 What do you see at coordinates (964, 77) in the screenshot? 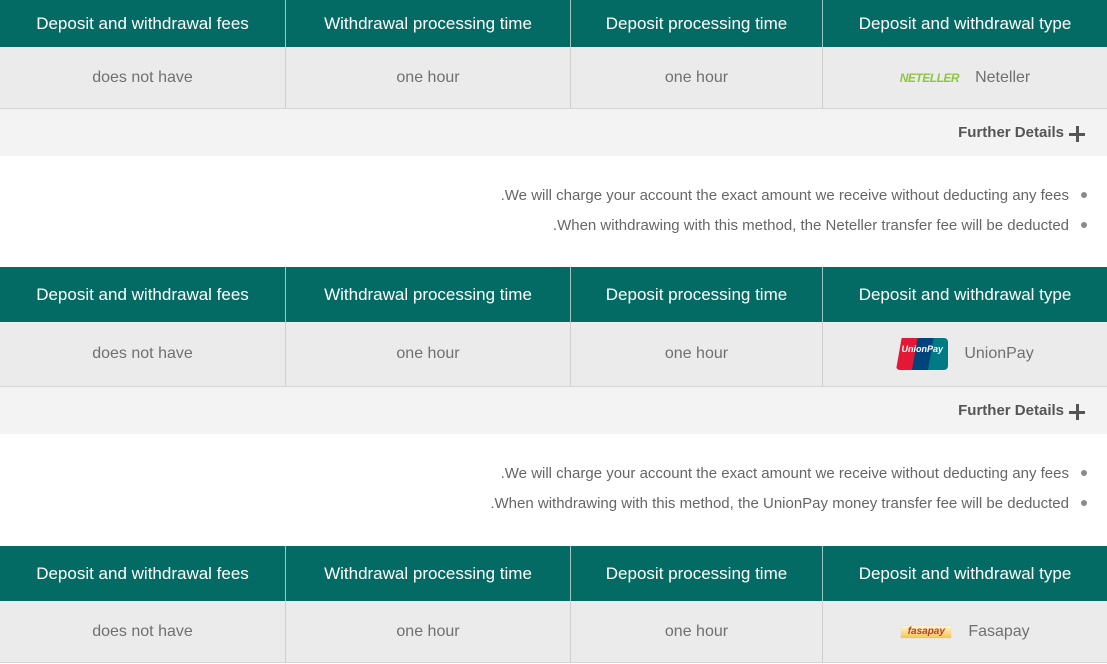
I see `type-value: NETELLER Neteller` at bounding box center [964, 77].